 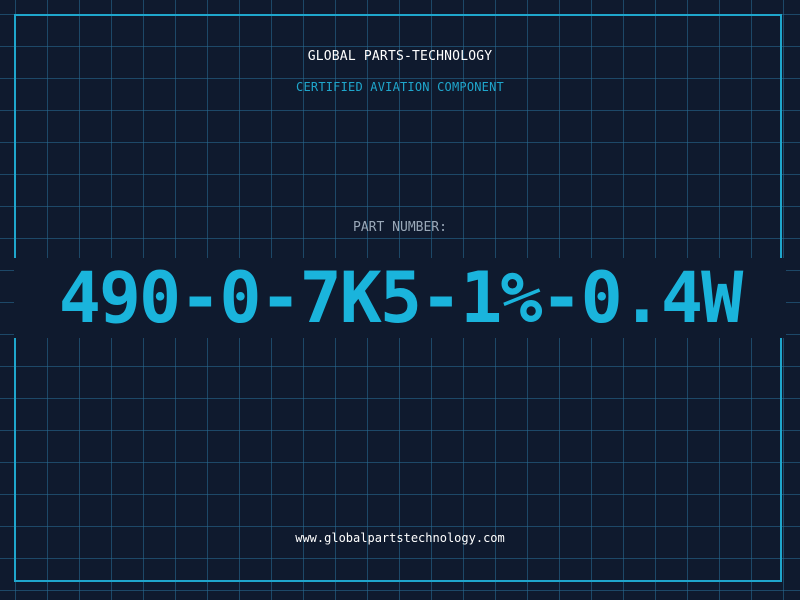 I want to click on website-url: www.globalpartstechnology.com, so click(x=400, y=538).